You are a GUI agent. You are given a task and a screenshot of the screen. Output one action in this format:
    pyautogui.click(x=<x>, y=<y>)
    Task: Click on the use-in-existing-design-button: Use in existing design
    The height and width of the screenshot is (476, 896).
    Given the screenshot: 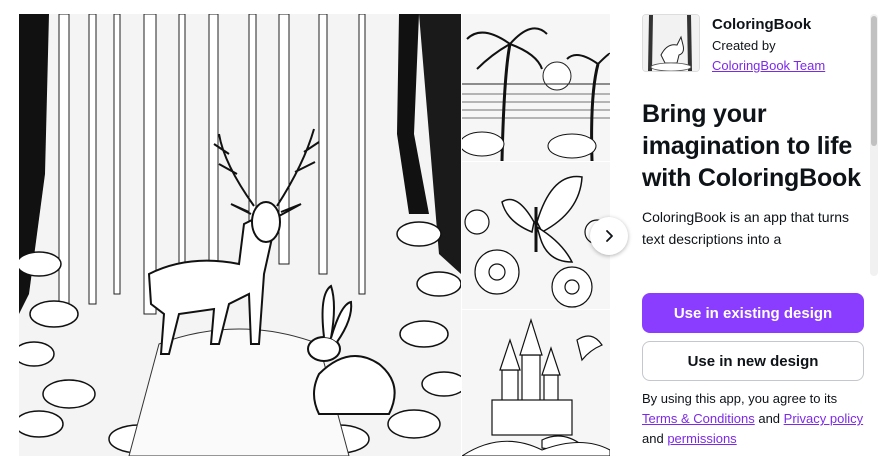 What is the action you would take?
    pyautogui.click(x=753, y=313)
    